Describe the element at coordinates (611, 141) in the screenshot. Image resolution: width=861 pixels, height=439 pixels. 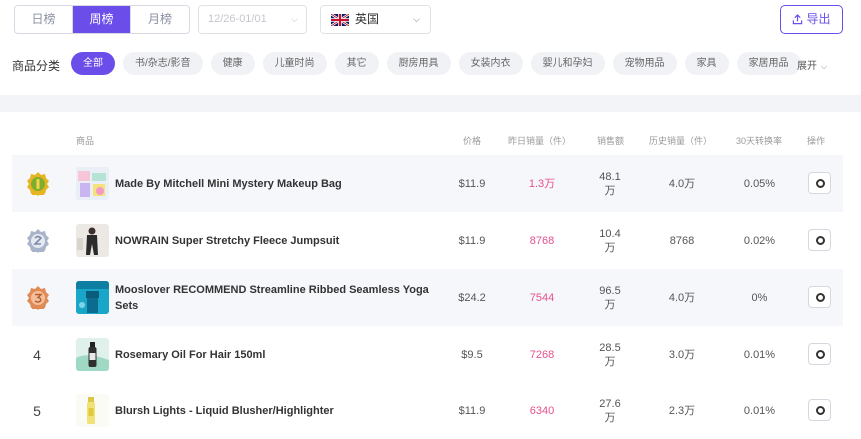
I see `column-header-revenue: 销售额` at that location.